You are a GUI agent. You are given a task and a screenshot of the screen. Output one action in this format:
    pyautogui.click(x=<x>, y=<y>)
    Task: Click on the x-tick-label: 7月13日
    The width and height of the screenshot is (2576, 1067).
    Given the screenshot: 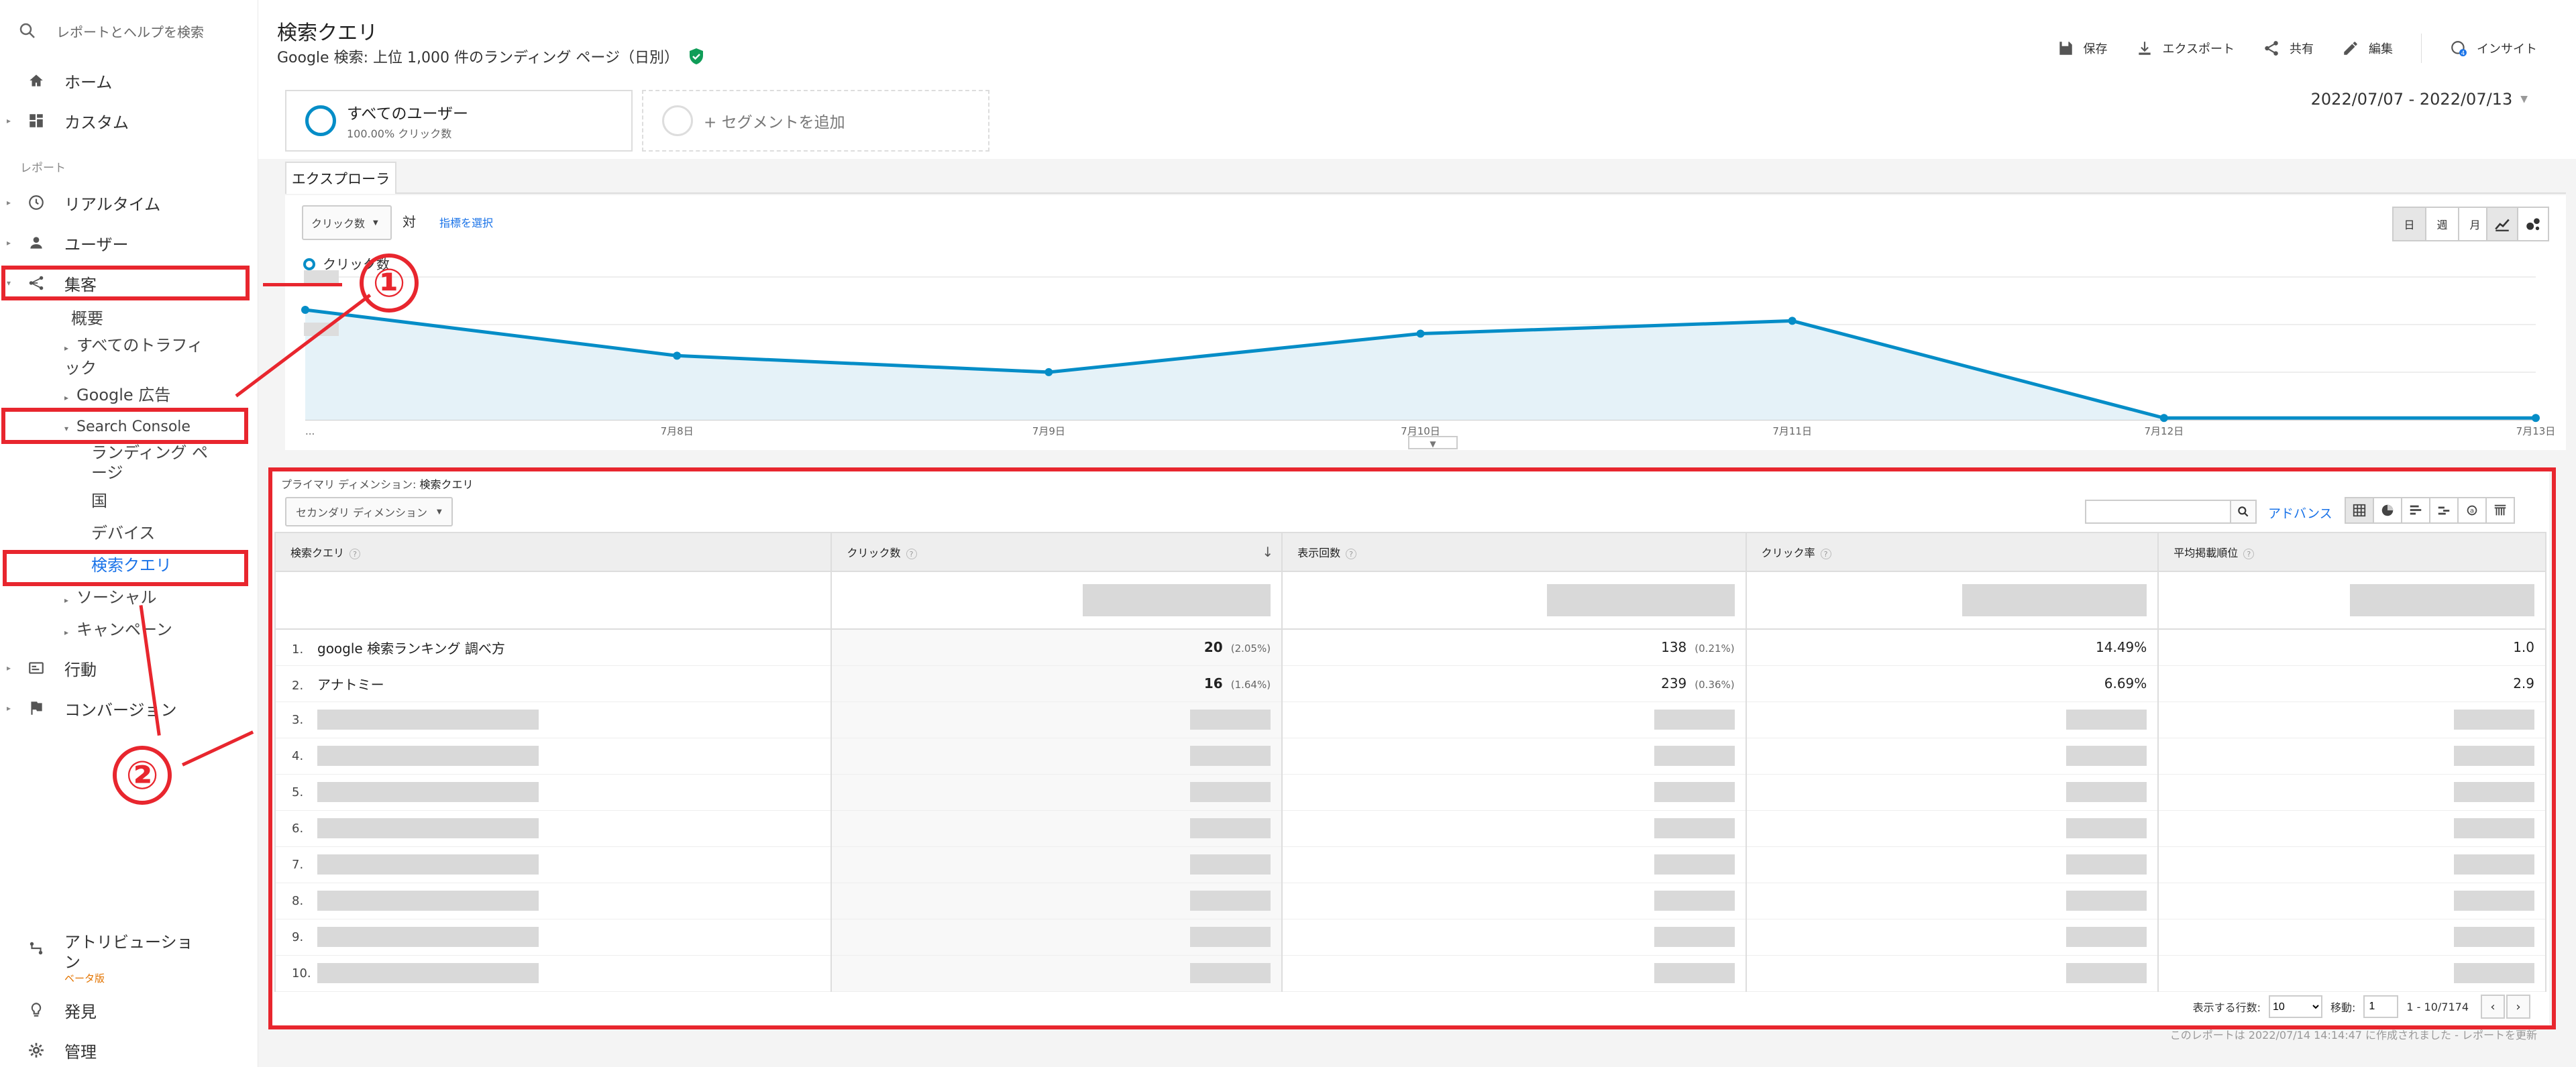 What is the action you would take?
    pyautogui.click(x=2536, y=431)
    